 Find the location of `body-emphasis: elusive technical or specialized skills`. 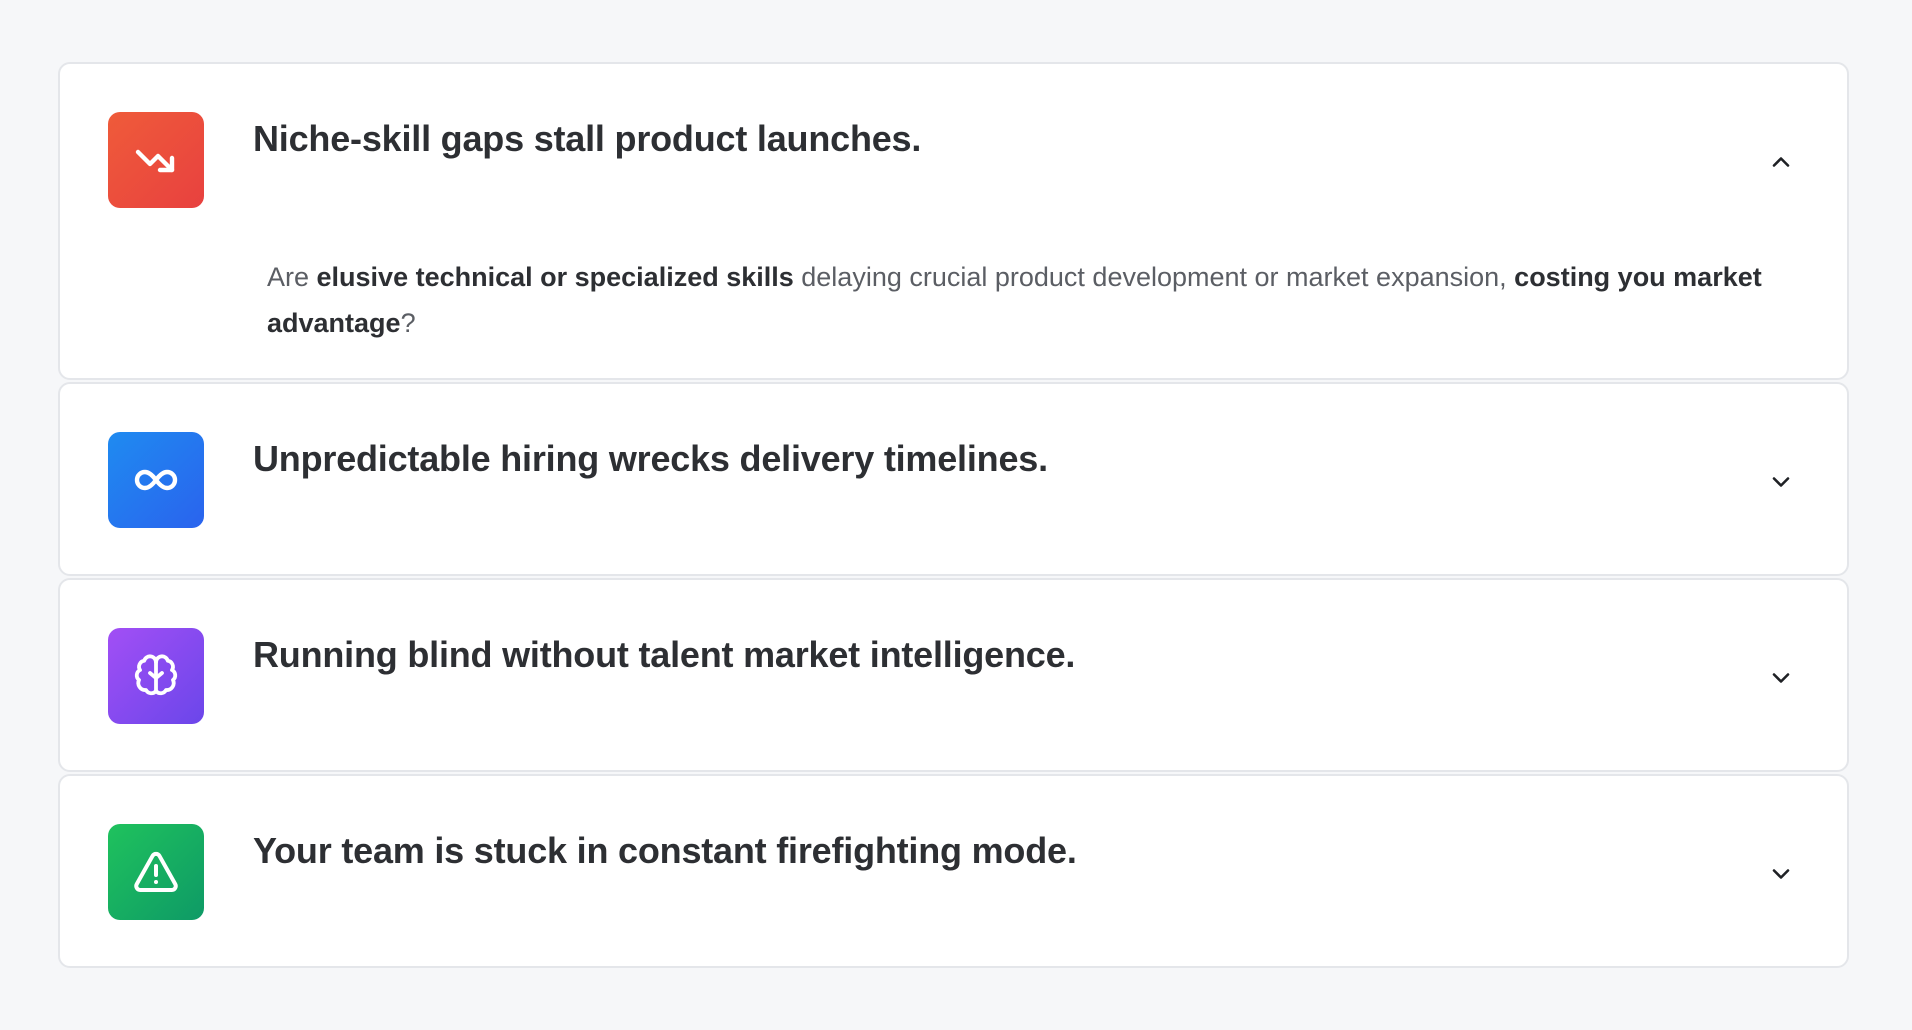

body-emphasis: elusive technical or specialized skills is located at coordinates (555, 277).